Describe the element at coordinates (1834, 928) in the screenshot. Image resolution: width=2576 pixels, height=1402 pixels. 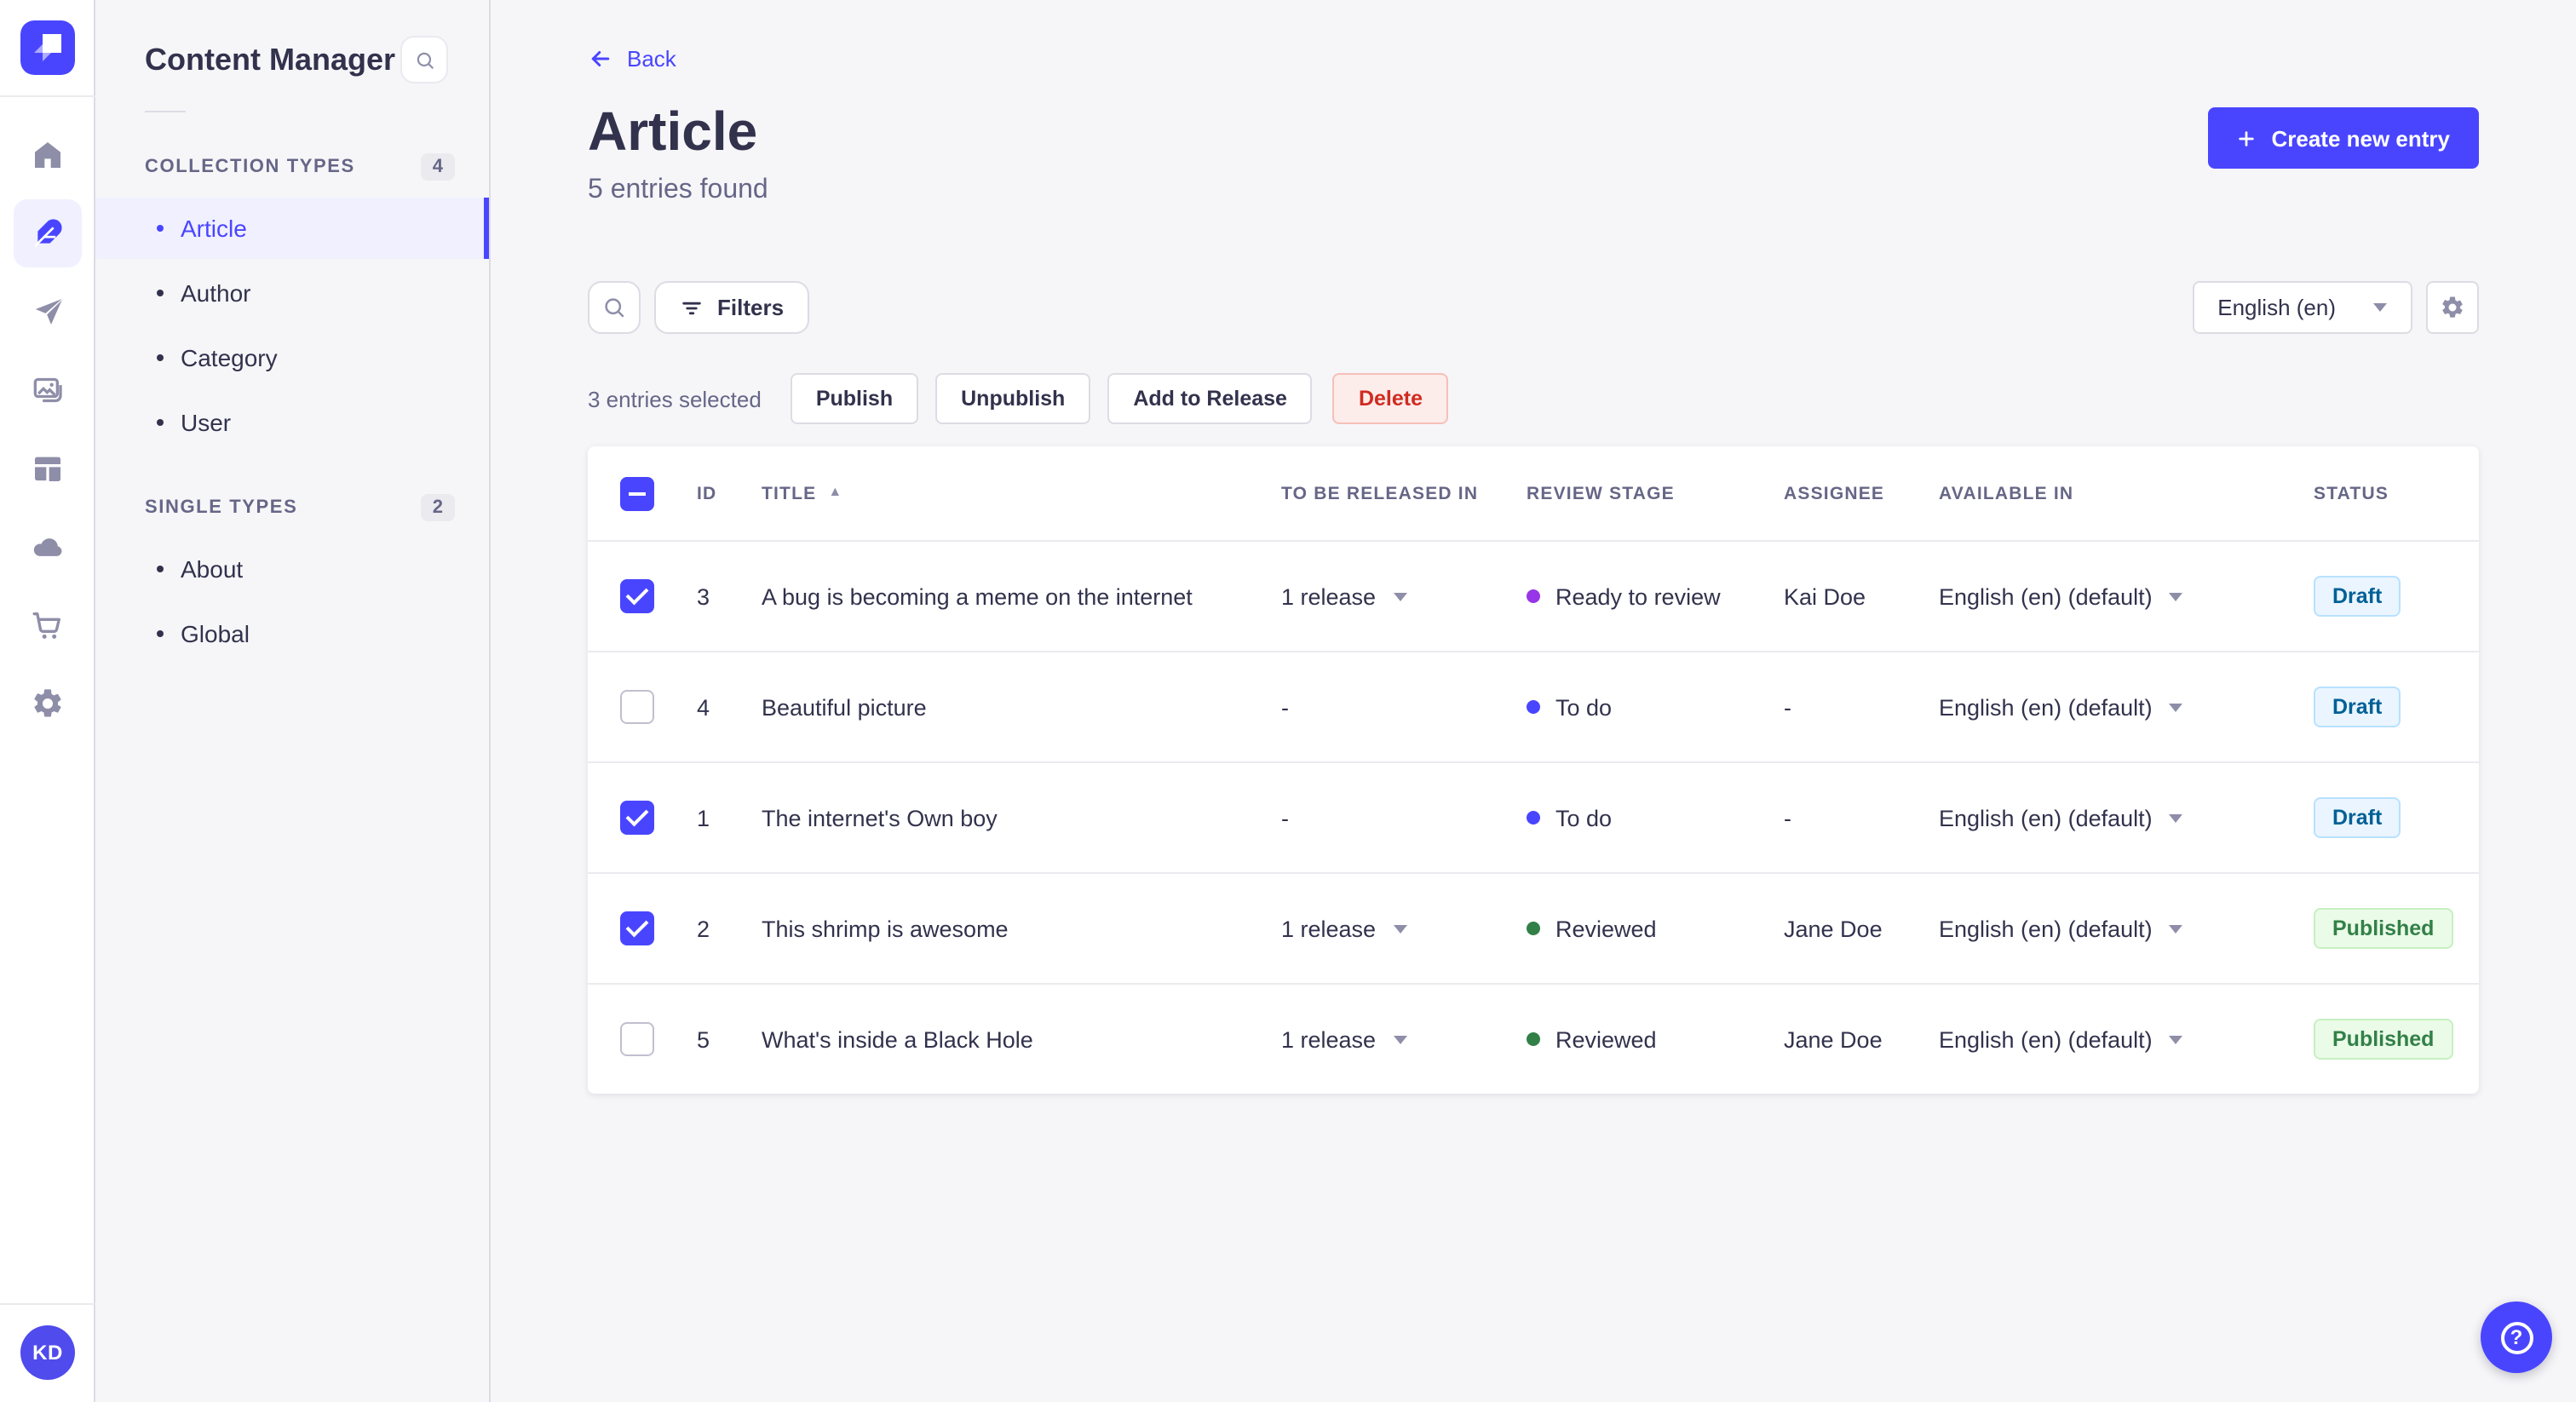
I see `row-assignee: Jane Doe` at that location.